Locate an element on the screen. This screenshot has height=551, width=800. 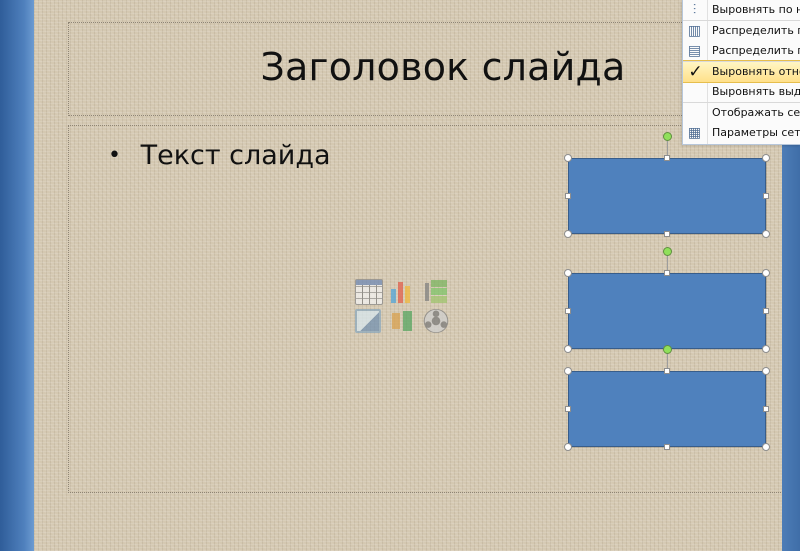
resize-handle-3-top is located at coordinates (667, 371).